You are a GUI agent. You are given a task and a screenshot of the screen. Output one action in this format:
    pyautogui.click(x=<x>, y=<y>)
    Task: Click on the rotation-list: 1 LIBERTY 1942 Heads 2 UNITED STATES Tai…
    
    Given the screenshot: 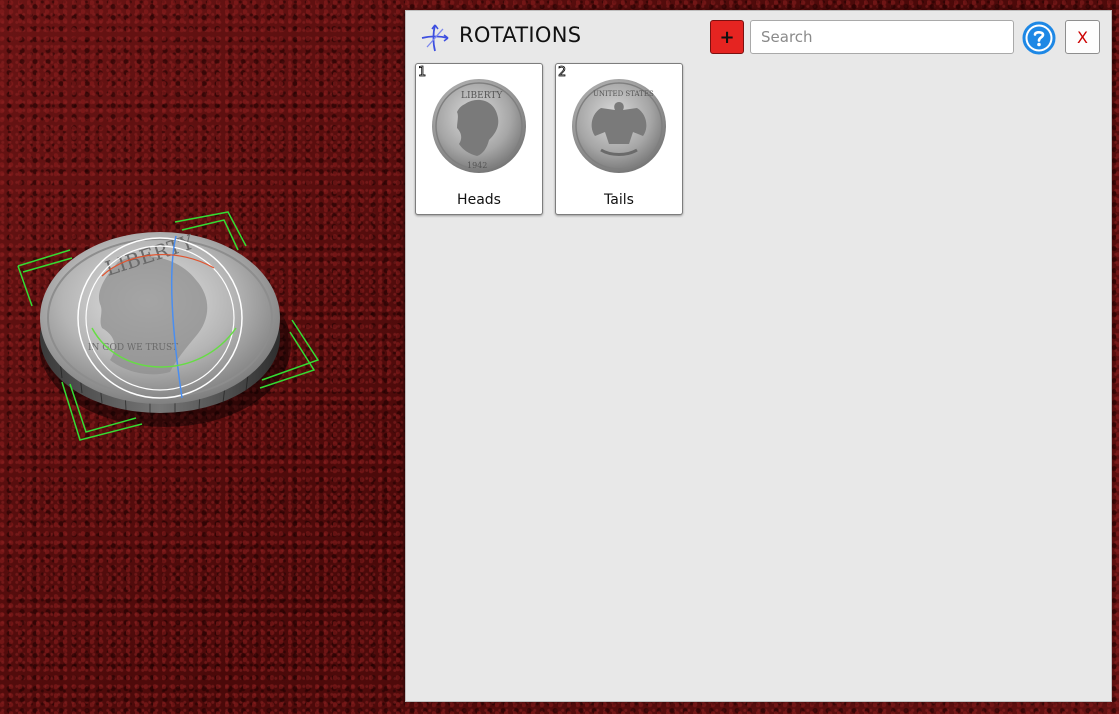 What is the action you would take?
    pyautogui.click(x=549, y=139)
    